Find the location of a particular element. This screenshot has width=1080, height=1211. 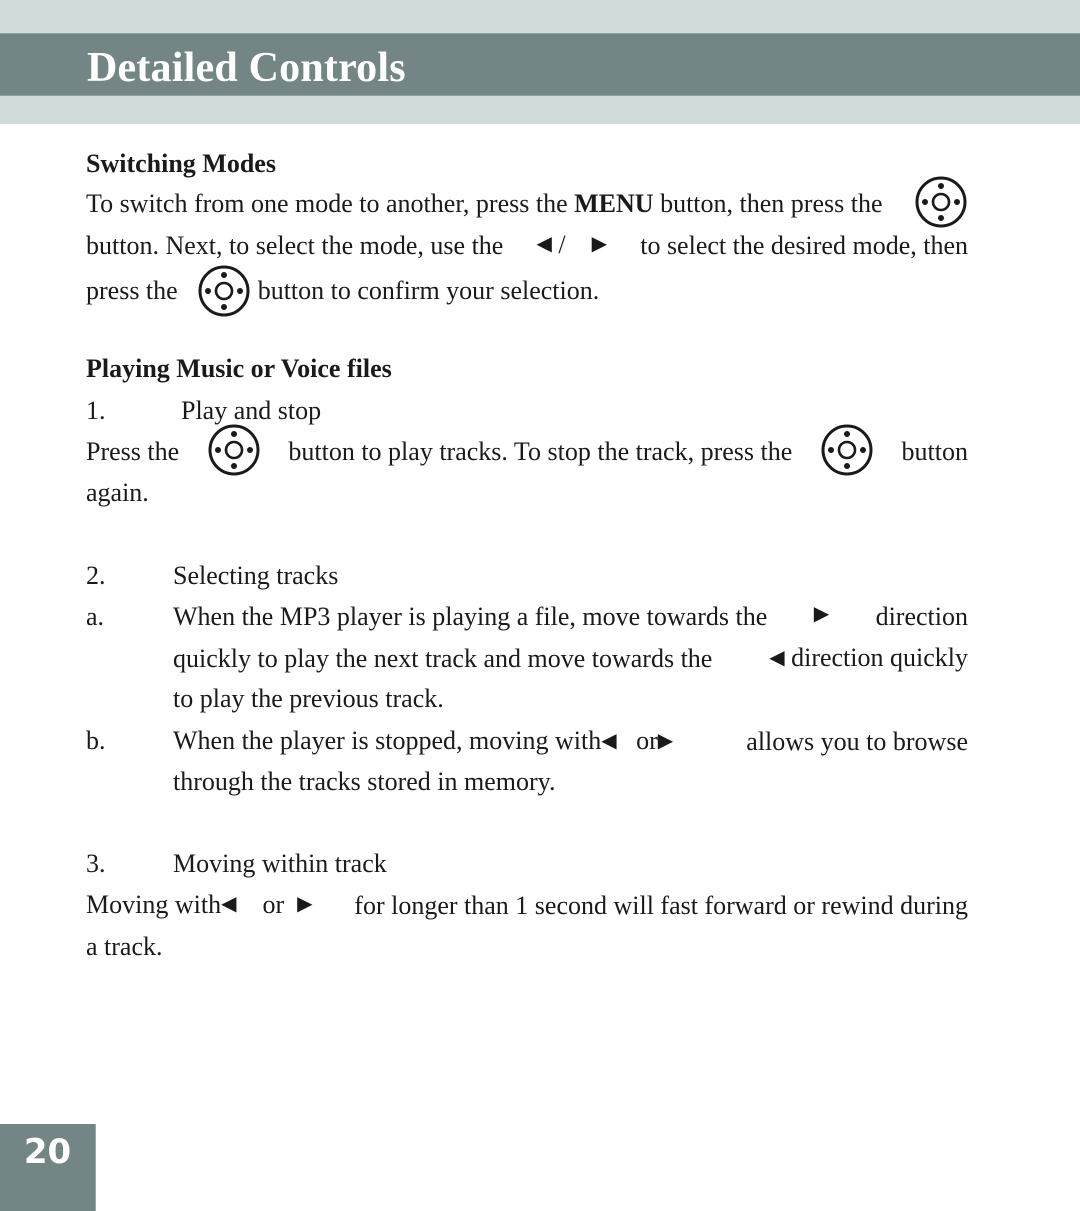

text-fragment: direction quickly is located at coordinates (879, 657).